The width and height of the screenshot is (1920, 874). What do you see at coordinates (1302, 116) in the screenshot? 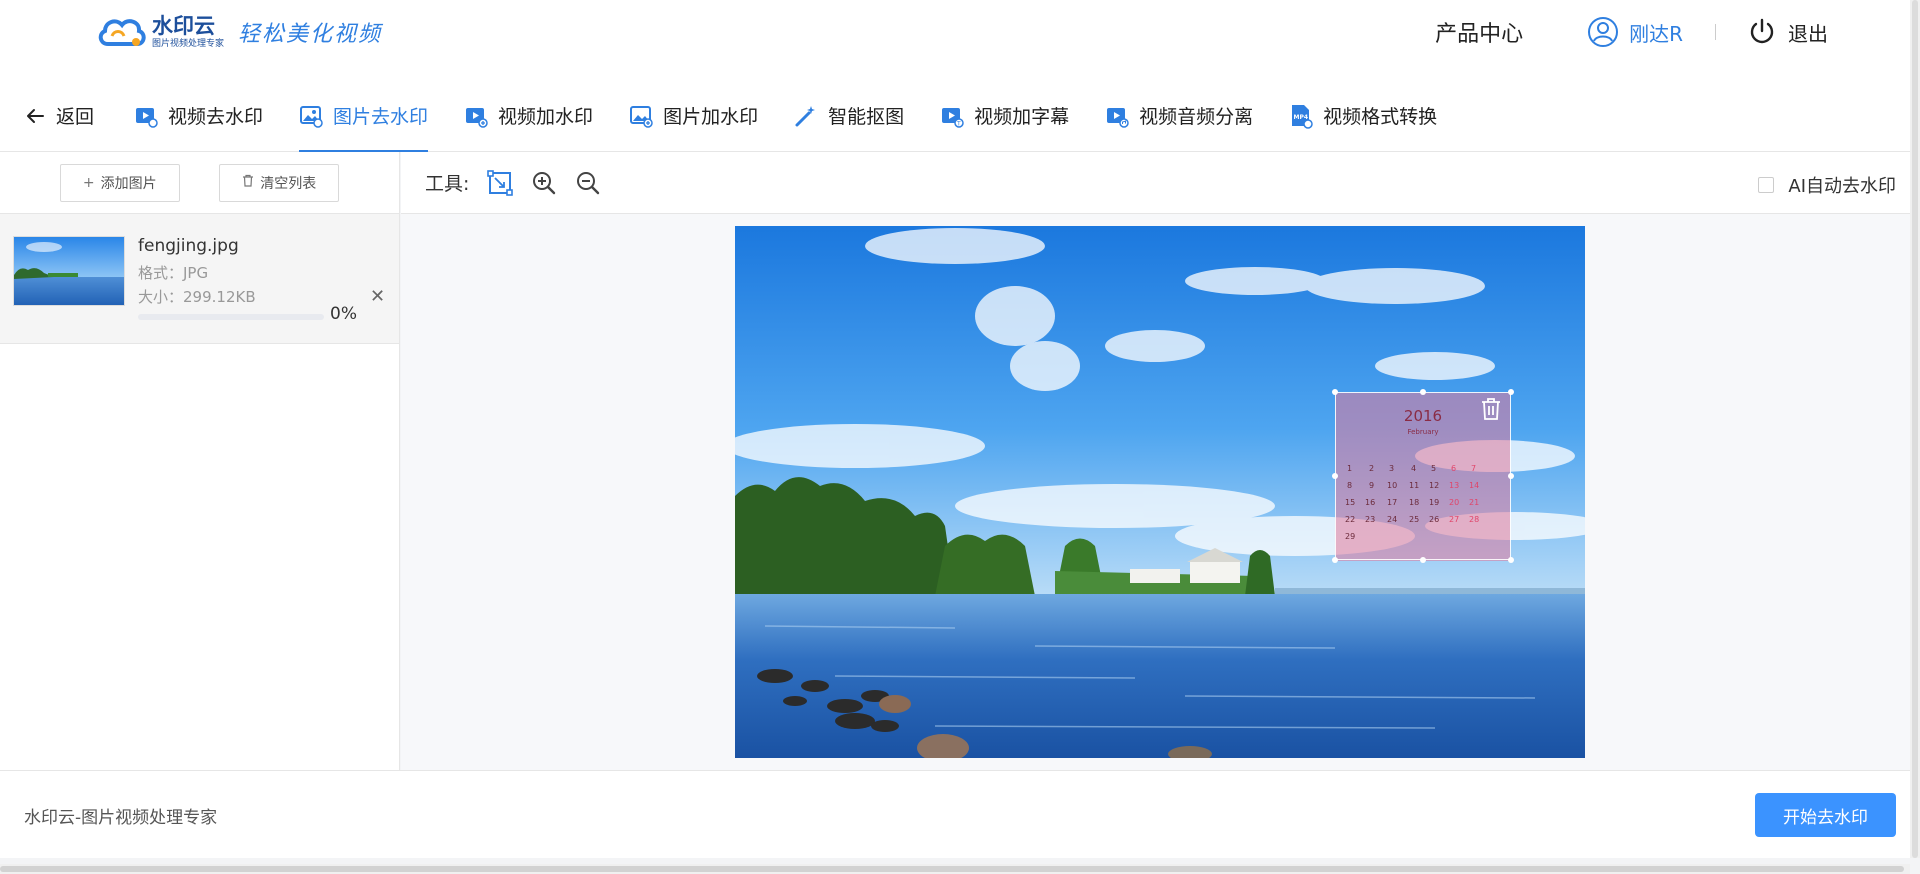
I see `mp4-icon: MP4` at bounding box center [1302, 116].